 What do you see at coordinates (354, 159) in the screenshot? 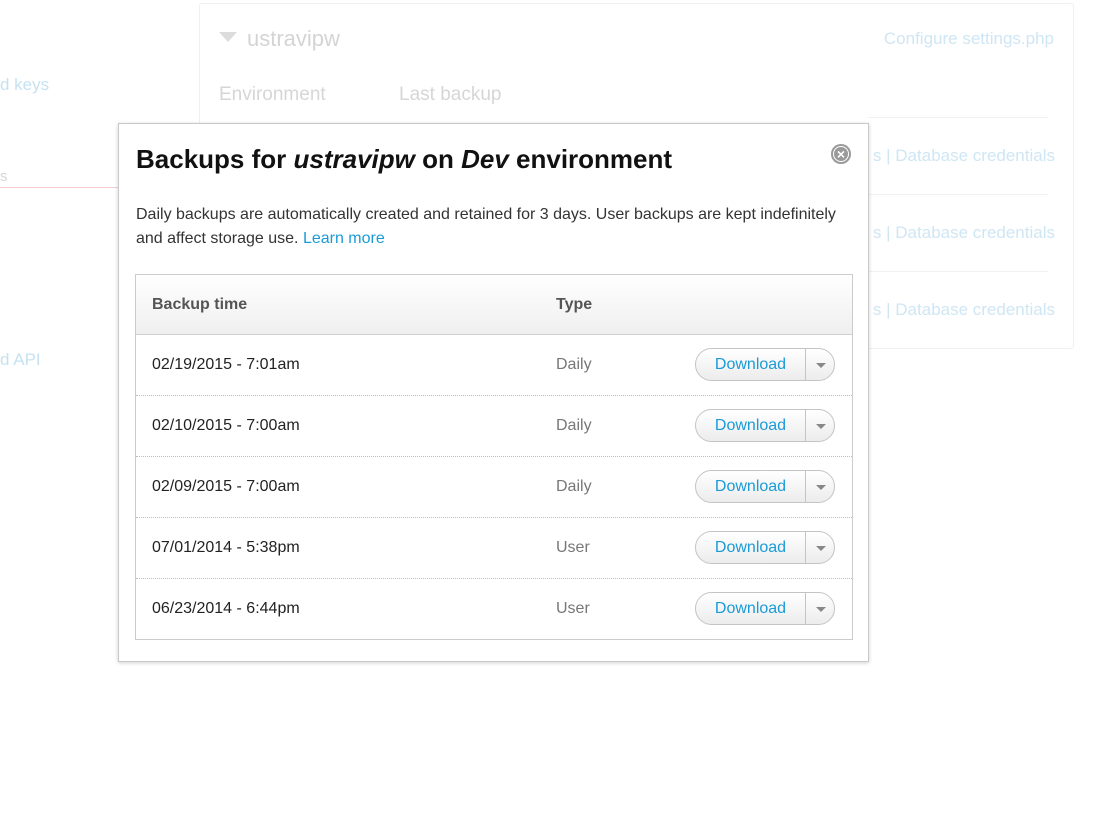
I see `title-site-name: ustravipw` at bounding box center [354, 159].